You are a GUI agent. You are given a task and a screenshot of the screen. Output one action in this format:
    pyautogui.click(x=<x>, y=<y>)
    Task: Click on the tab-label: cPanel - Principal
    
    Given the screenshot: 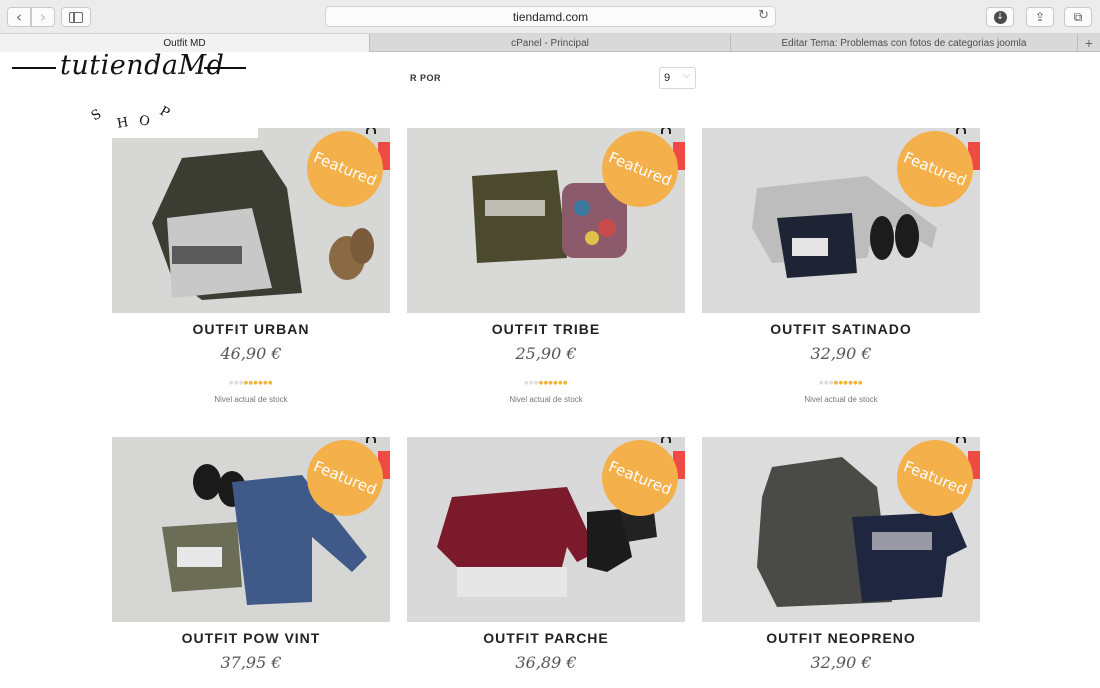 What is the action you would take?
    pyautogui.click(x=550, y=43)
    